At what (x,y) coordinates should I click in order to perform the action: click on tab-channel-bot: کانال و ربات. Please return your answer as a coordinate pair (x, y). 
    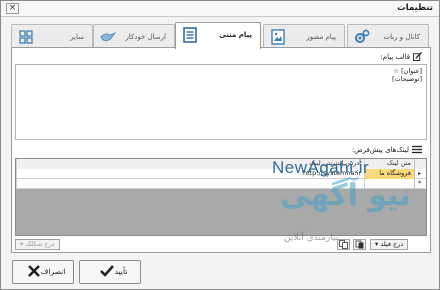
    Looking at the image, I should click on (388, 36).